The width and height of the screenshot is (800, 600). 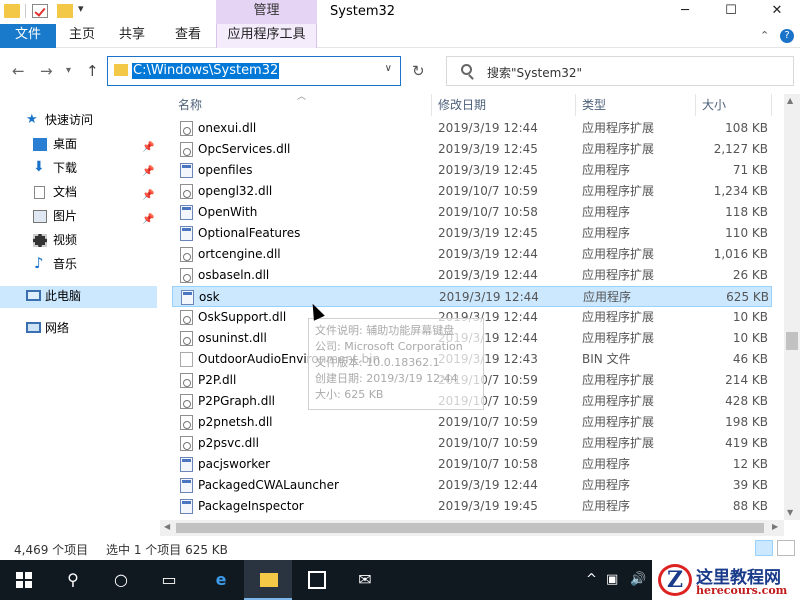 I want to click on file-row: osbaseln.dll 2019/3/19 12:44 应用程序扩展 26 KB, so click(x=472, y=275).